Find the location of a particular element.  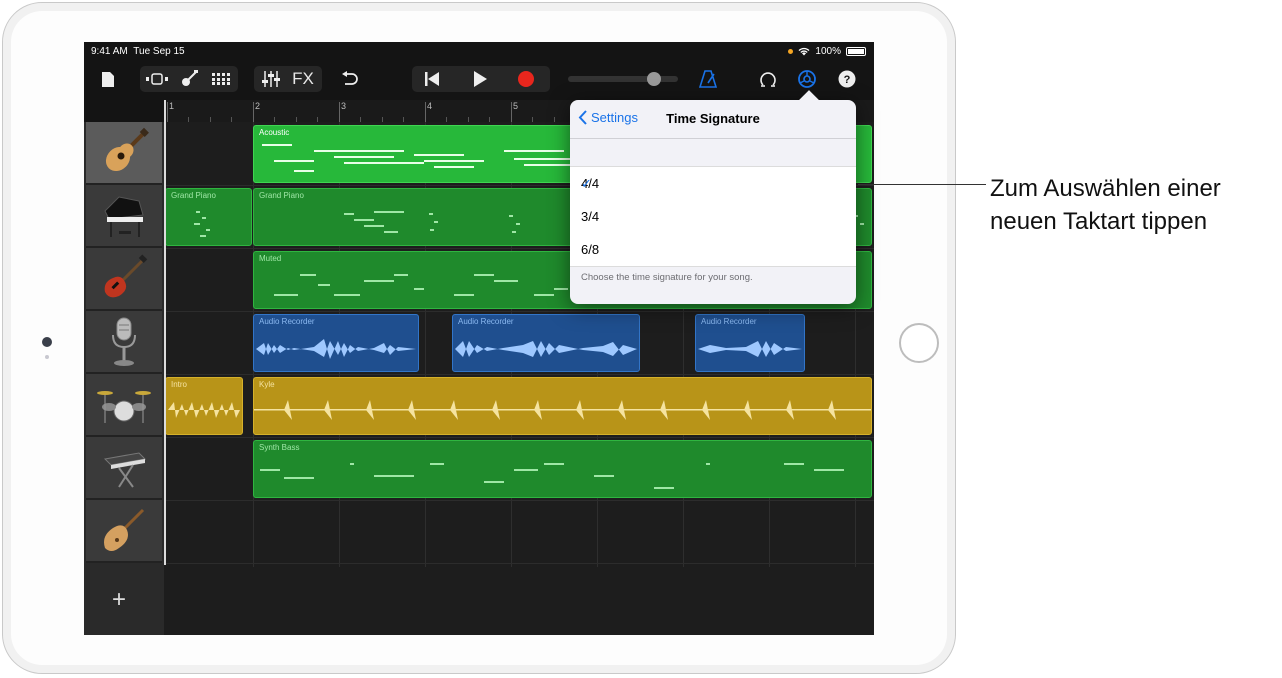

undo-icon is located at coordinates (350, 79).